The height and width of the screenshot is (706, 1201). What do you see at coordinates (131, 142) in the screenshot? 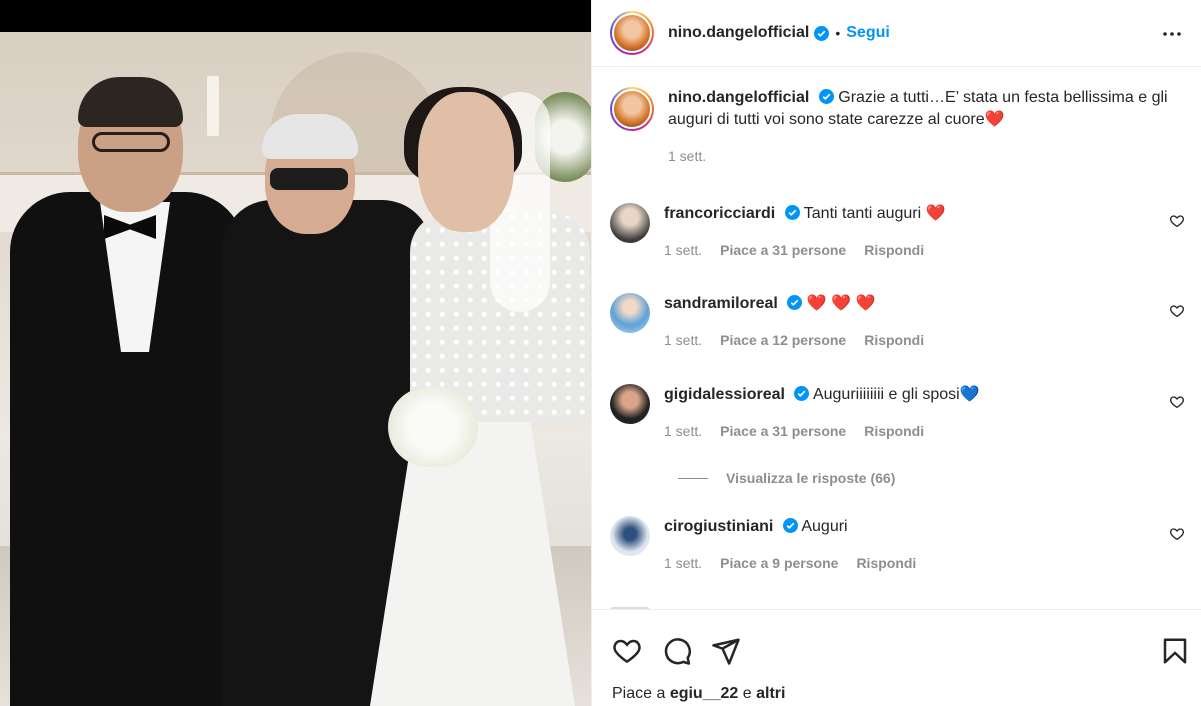
I see `groom-glasses` at bounding box center [131, 142].